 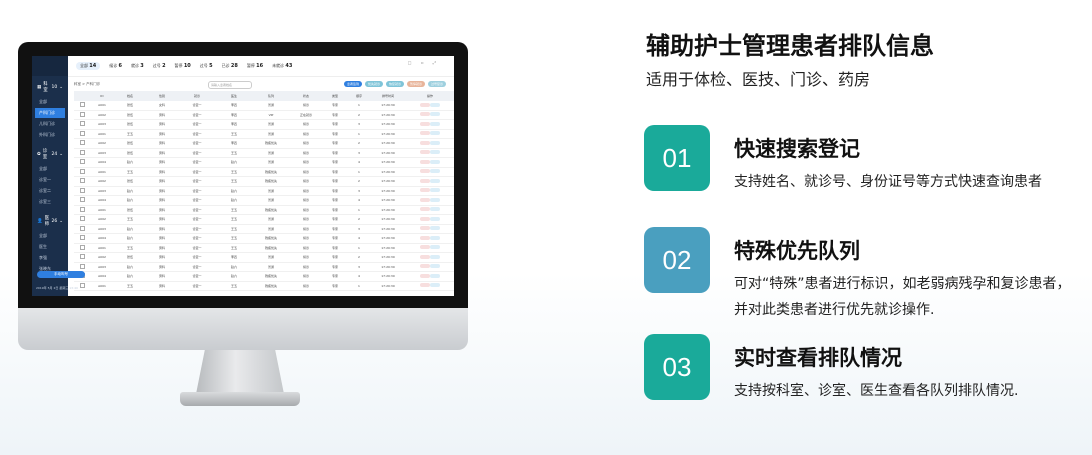 What do you see at coordinates (264, 162) in the screenshot?
I see `table-row: A004 赵六 男科 诊室一 赵六 普通 候诊 专家 4 17:20:30` at bounding box center [264, 162].